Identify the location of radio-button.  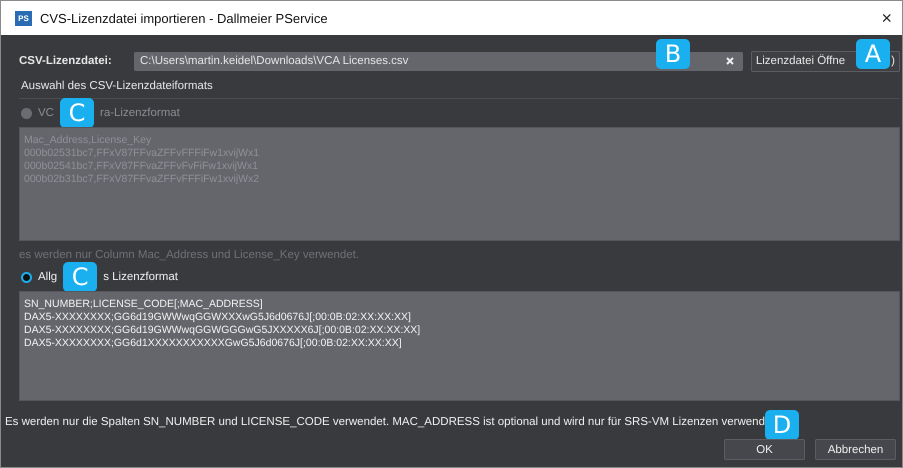
(26, 277).